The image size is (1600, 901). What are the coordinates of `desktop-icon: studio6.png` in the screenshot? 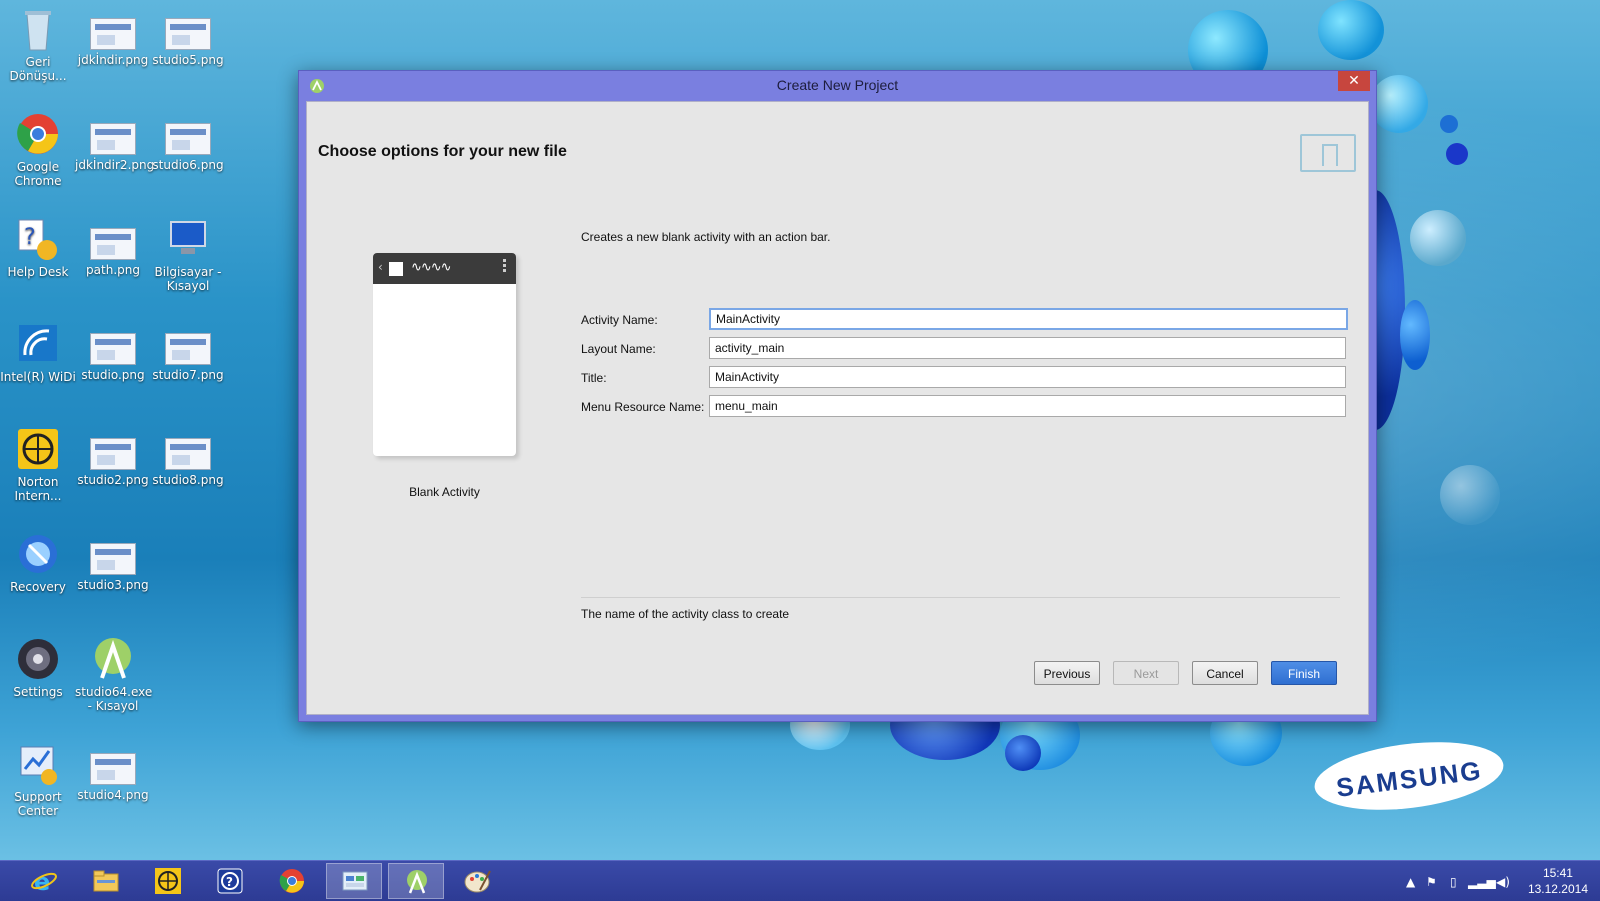 It's located at (188, 141).